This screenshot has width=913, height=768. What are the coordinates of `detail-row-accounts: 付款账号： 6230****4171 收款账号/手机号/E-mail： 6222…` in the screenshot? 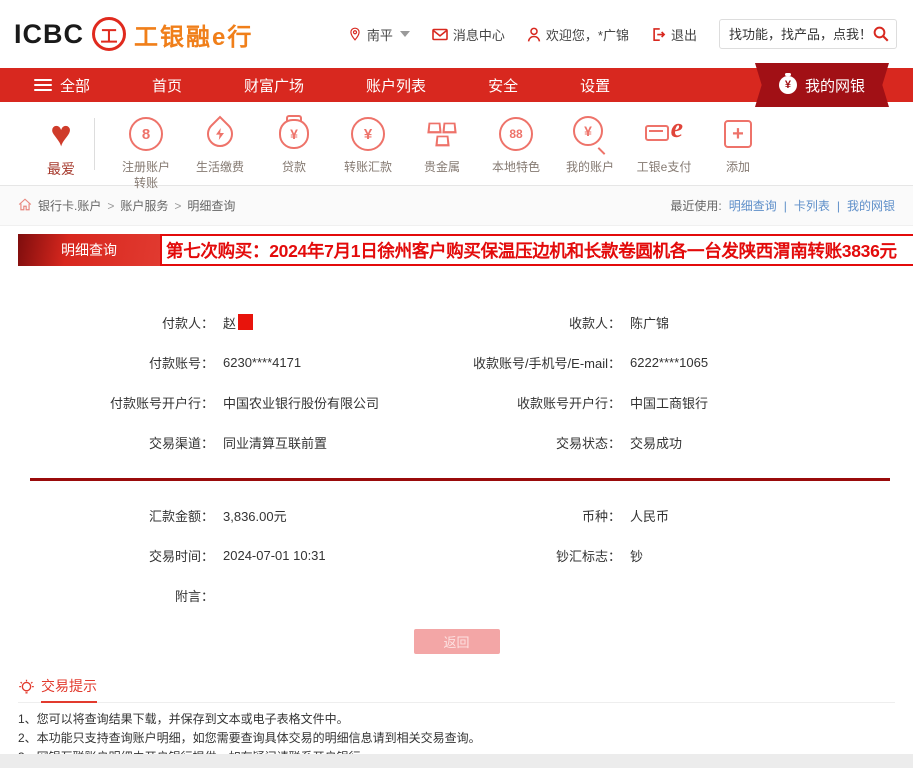 It's located at (456, 362).